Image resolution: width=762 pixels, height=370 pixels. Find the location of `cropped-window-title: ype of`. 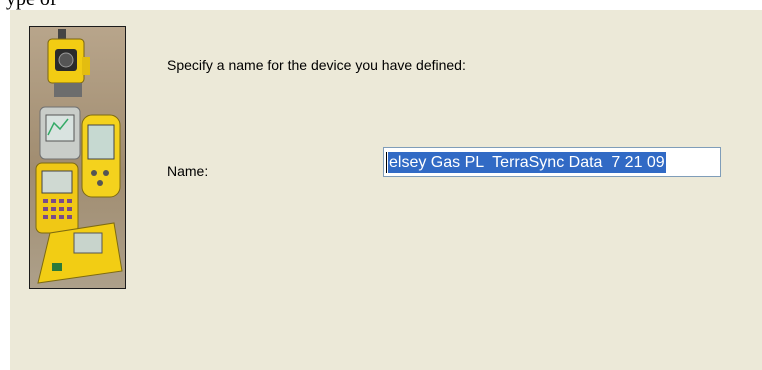

cropped-window-title: ype of is located at coordinates (381, 5).